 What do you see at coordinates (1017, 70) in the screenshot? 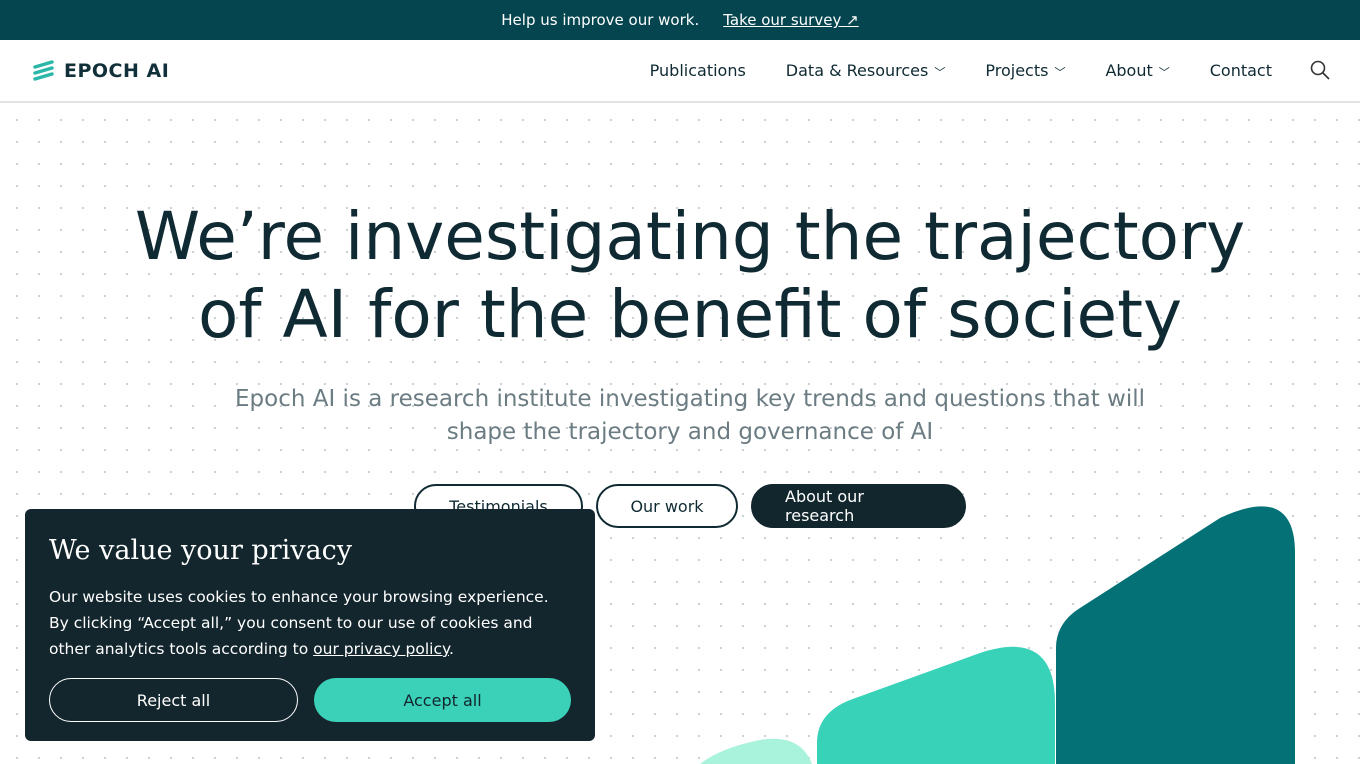
I see `nav-label: Projects` at bounding box center [1017, 70].